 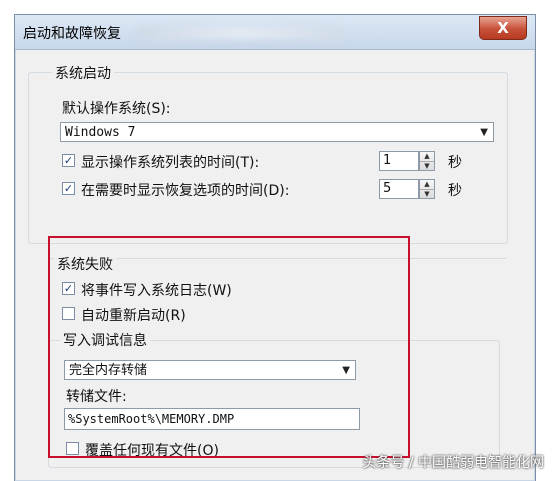 What do you see at coordinates (277, 132) in the screenshot?
I see `default-os-select: Windows 7 ▼` at bounding box center [277, 132].